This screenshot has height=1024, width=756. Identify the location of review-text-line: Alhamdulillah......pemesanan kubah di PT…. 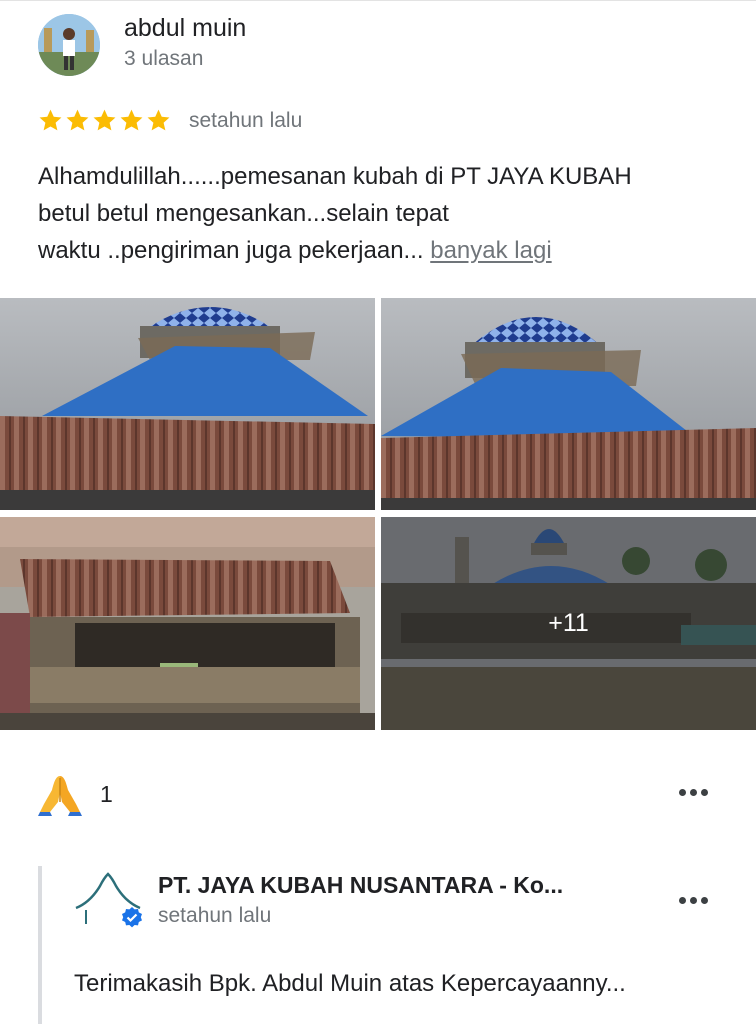
(335, 176).